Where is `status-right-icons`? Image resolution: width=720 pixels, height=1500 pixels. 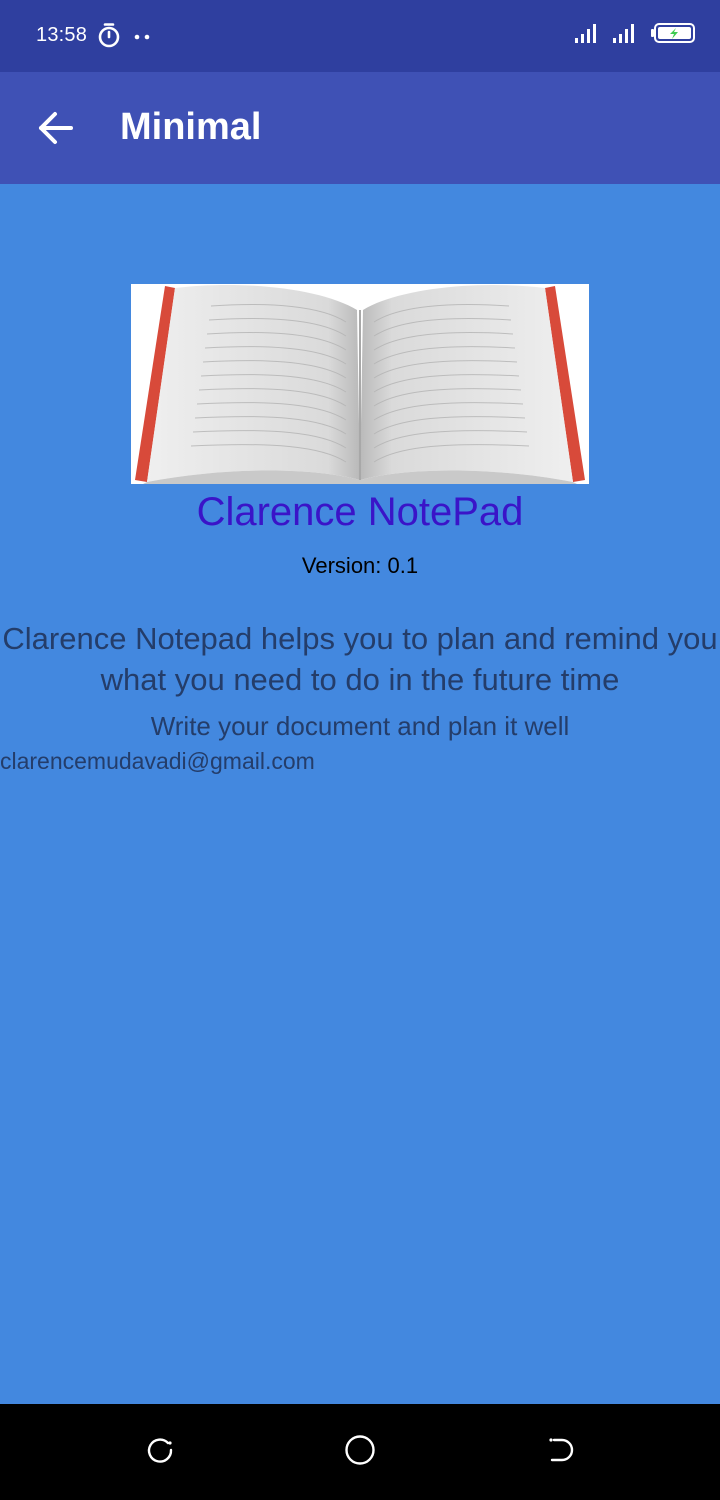
status-right-icons is located at coordinates (635, 35).